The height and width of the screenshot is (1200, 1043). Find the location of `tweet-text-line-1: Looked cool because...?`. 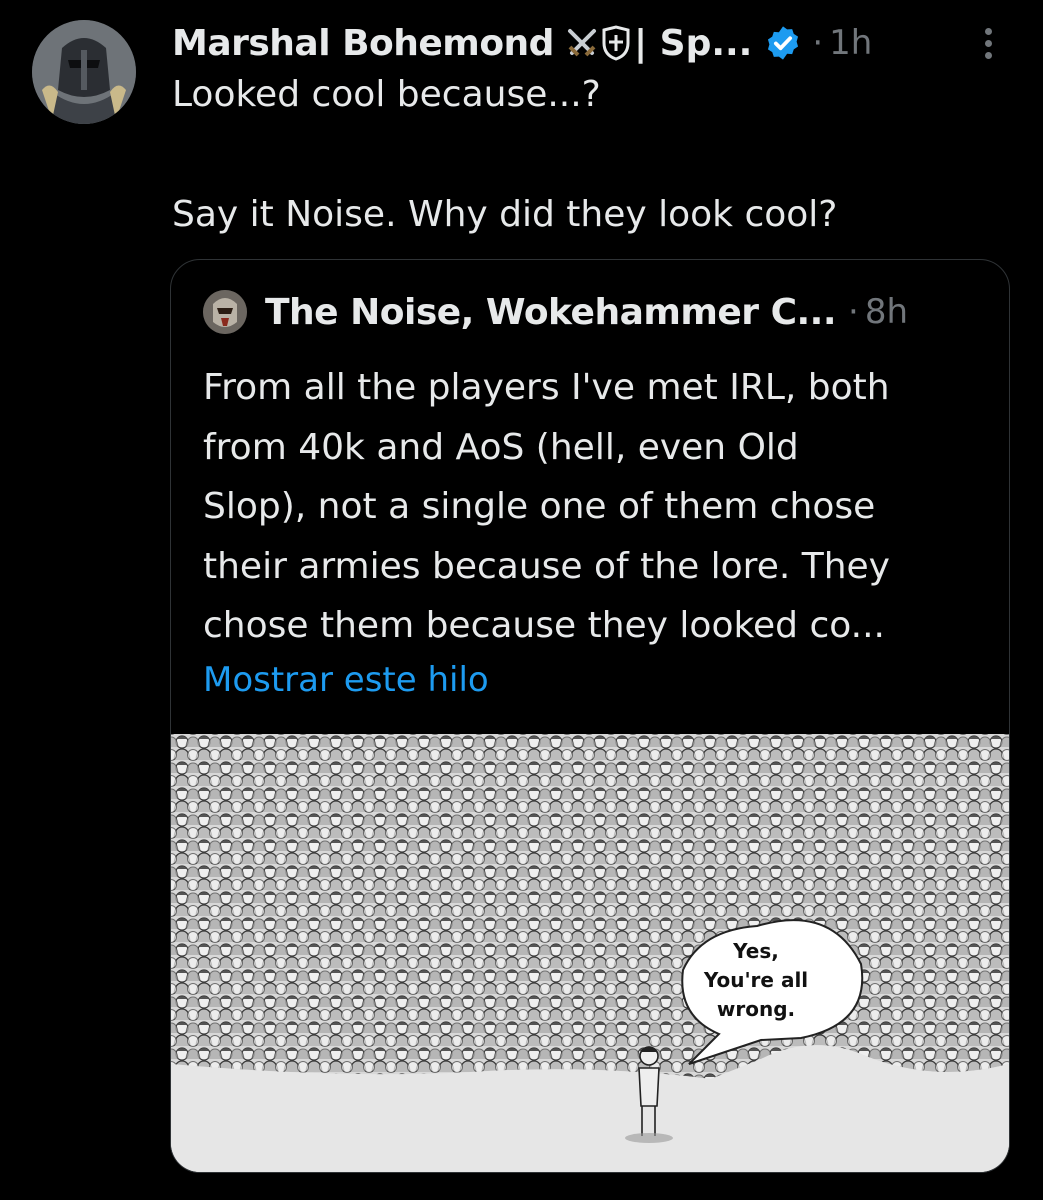

tweet-text-line-1: Looked cool because...? is located at coordinates (386, 94).